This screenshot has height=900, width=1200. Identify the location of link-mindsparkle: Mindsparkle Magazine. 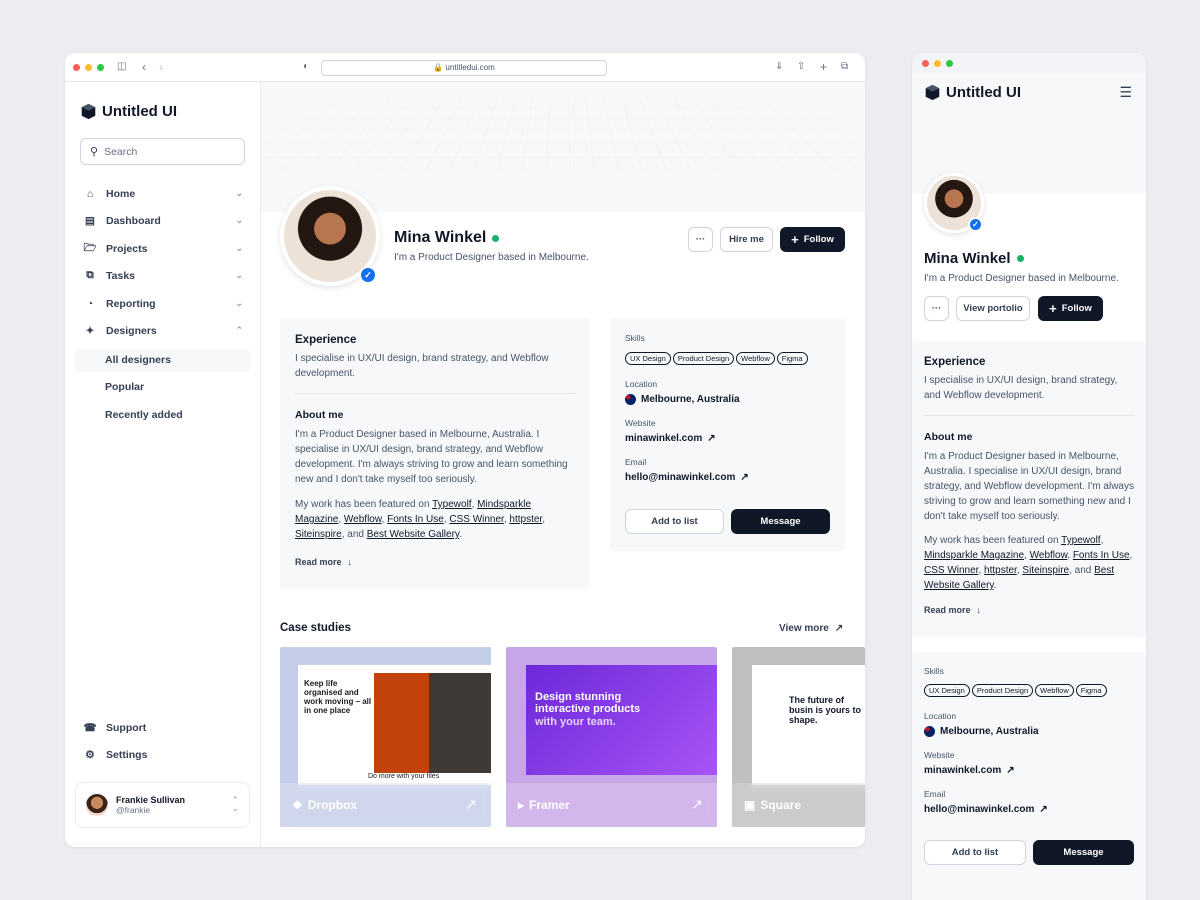
(974, 555).